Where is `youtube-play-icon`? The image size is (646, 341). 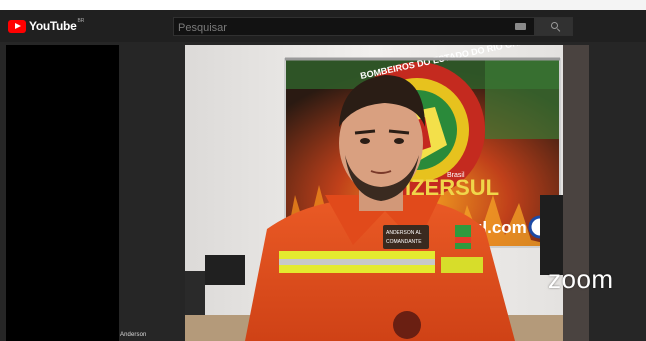
youtube-play-icon is located at coordinates (17, 26).